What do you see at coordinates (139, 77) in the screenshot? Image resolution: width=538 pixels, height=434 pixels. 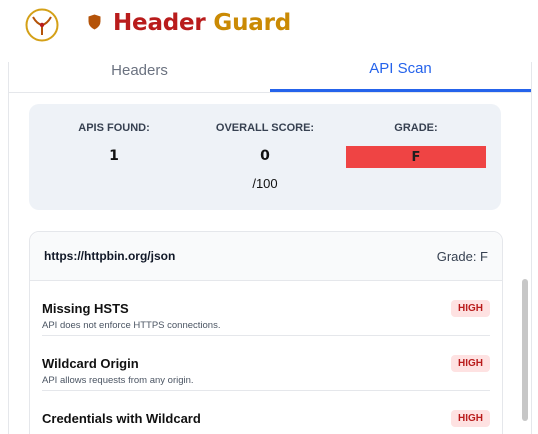 I see `tab-headers: Headers` at bounding box center [139, 77].